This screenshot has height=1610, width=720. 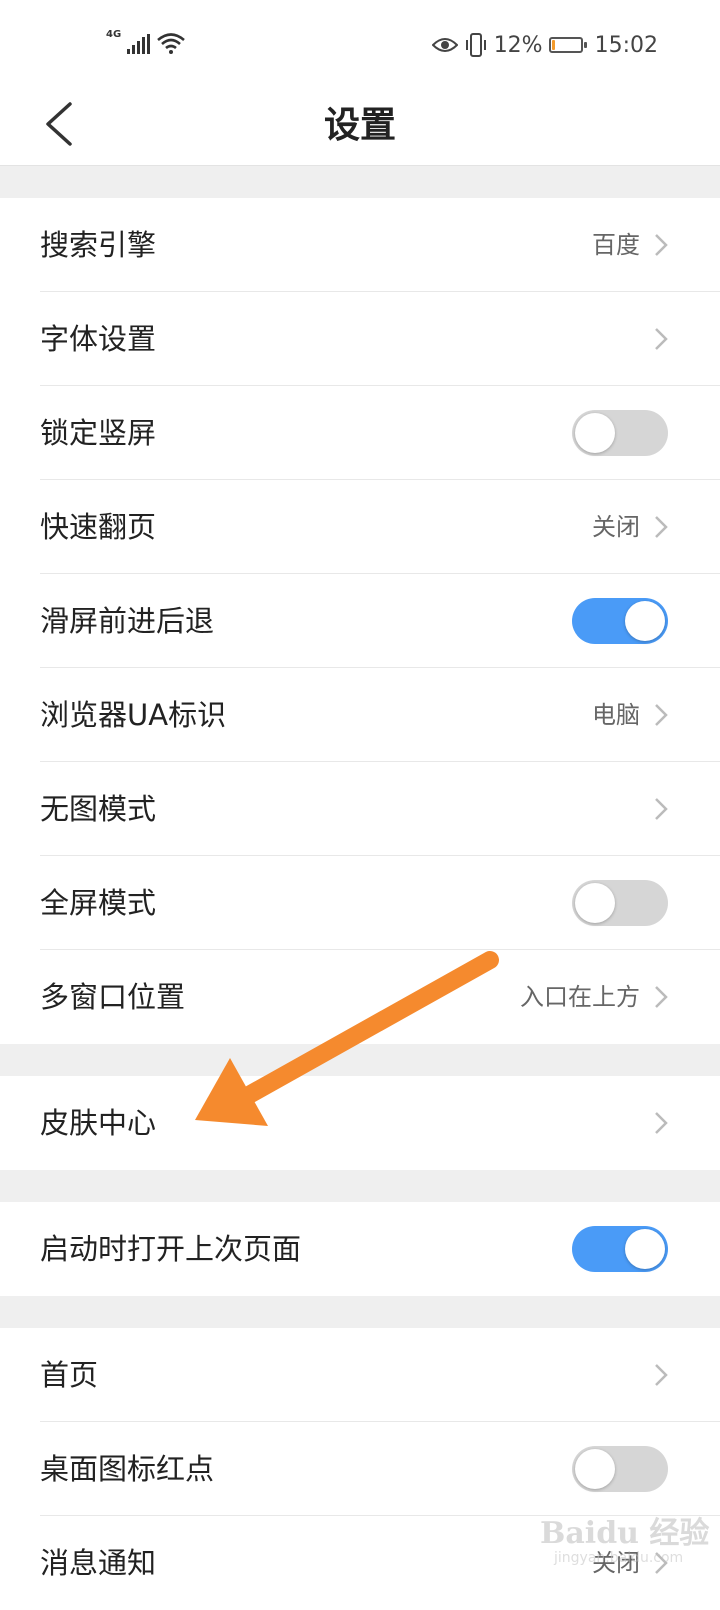 I want to click on settings-group-2: 皮肤中心, so click(x=360, y=1123).